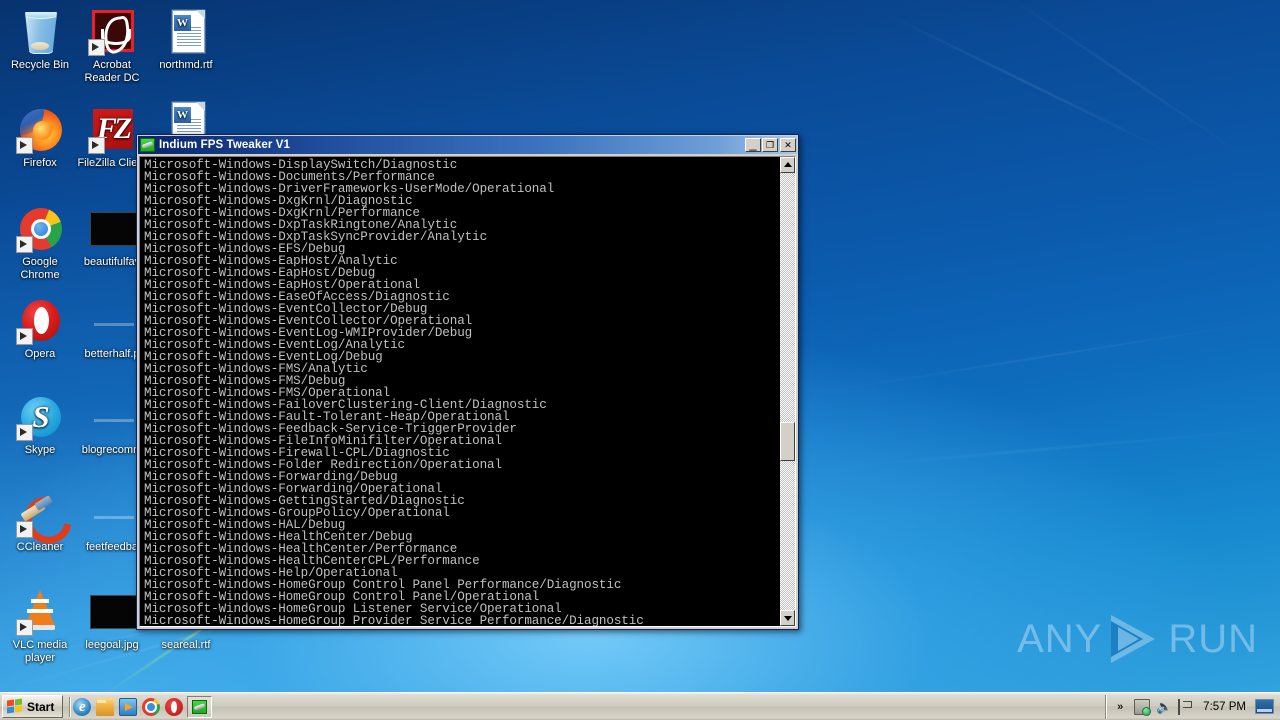 The width and height of the screenshot is (1280, 720). Describe the element at coordinates (15, 706) in the screenshot. I see `windows-logo-icon` at that location.